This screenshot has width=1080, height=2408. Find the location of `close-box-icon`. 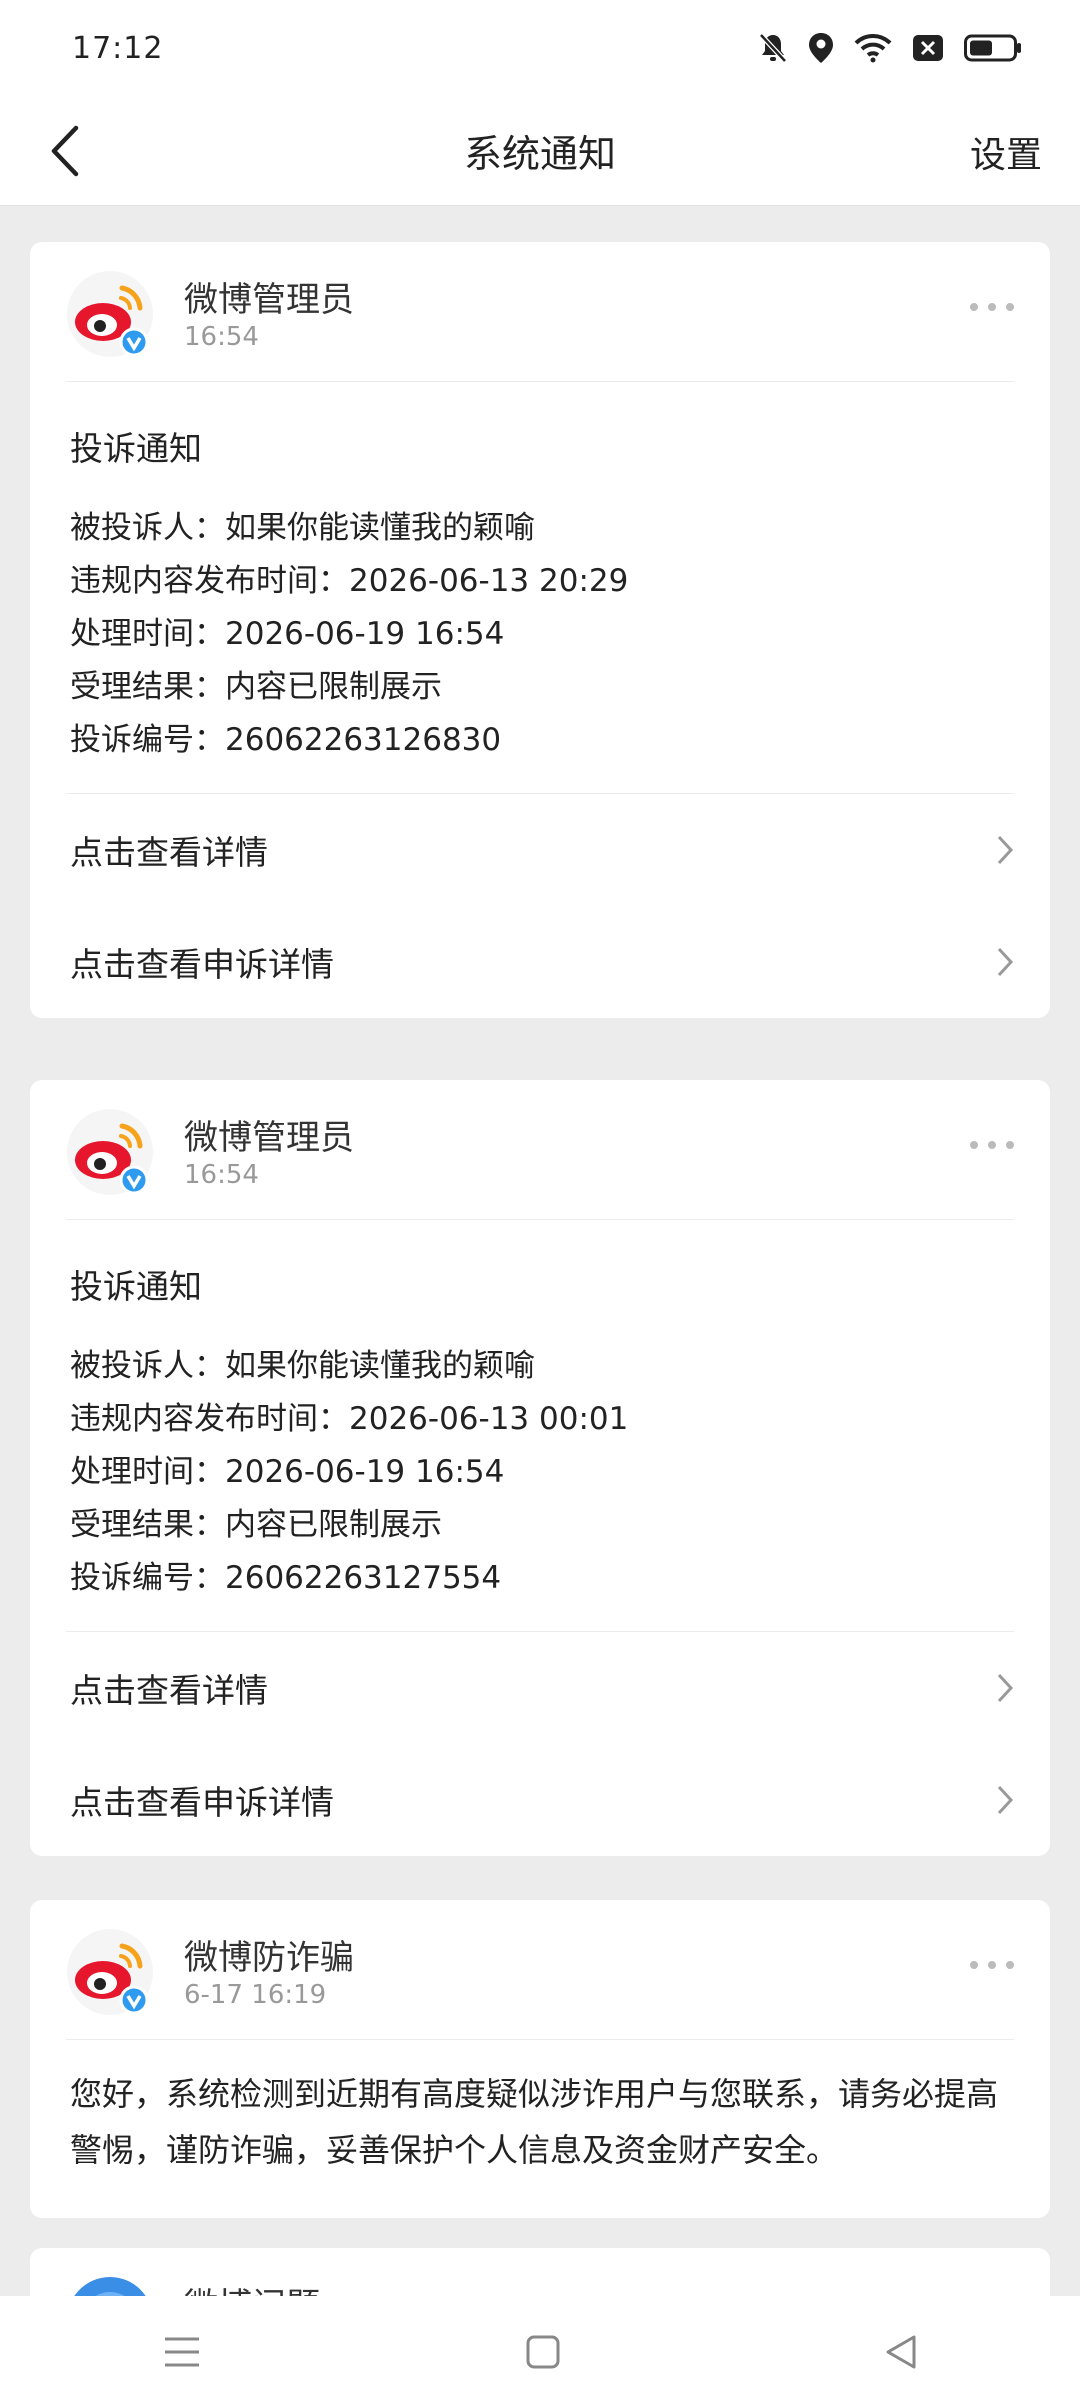

close-box-icon is located at coordinates (928, 48).